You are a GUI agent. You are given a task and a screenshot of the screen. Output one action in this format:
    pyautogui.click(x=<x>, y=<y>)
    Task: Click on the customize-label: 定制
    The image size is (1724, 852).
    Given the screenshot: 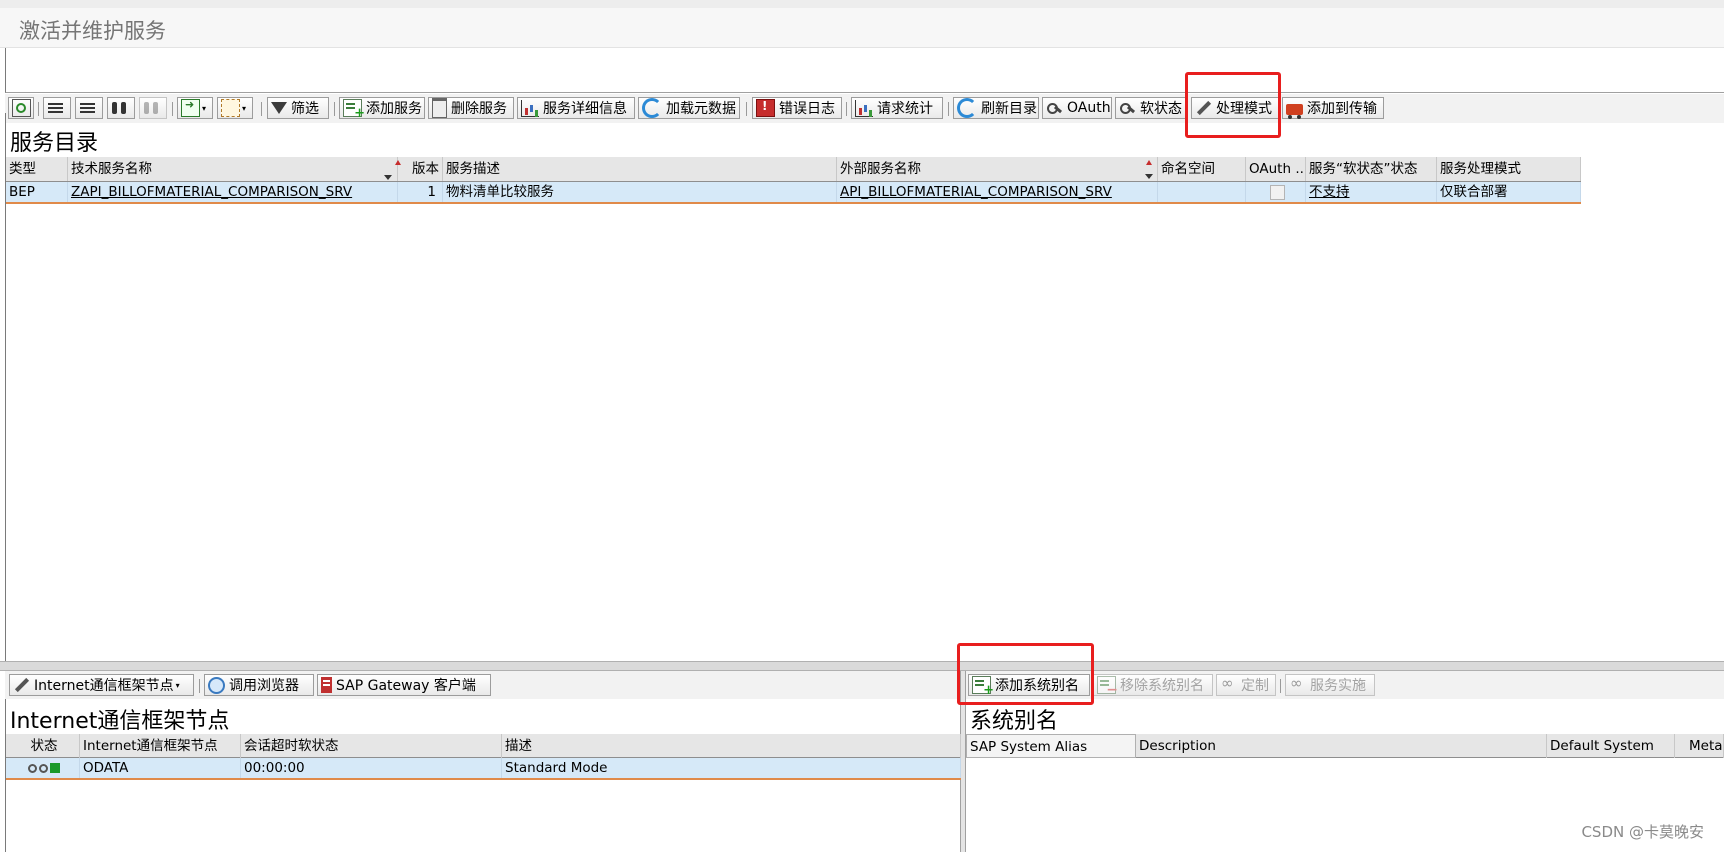 What is the action you would take?
    pyautogui.click(x=1255, y=686)
    